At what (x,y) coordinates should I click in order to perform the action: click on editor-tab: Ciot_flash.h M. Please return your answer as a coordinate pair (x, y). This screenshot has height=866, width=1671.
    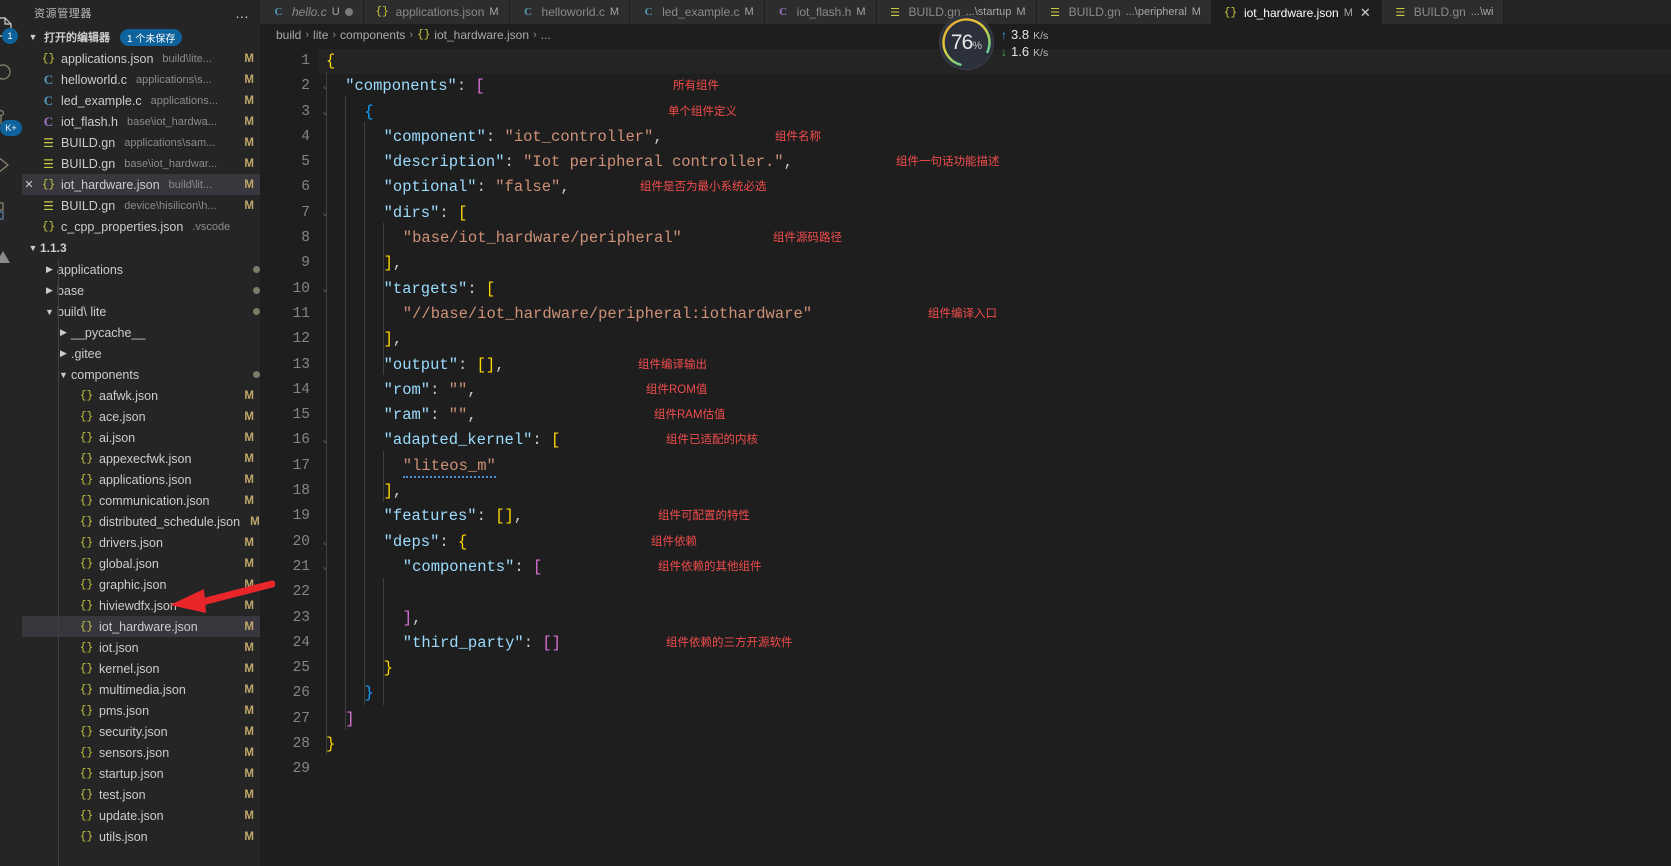
    Looking at the image, I should click on (820, 12).